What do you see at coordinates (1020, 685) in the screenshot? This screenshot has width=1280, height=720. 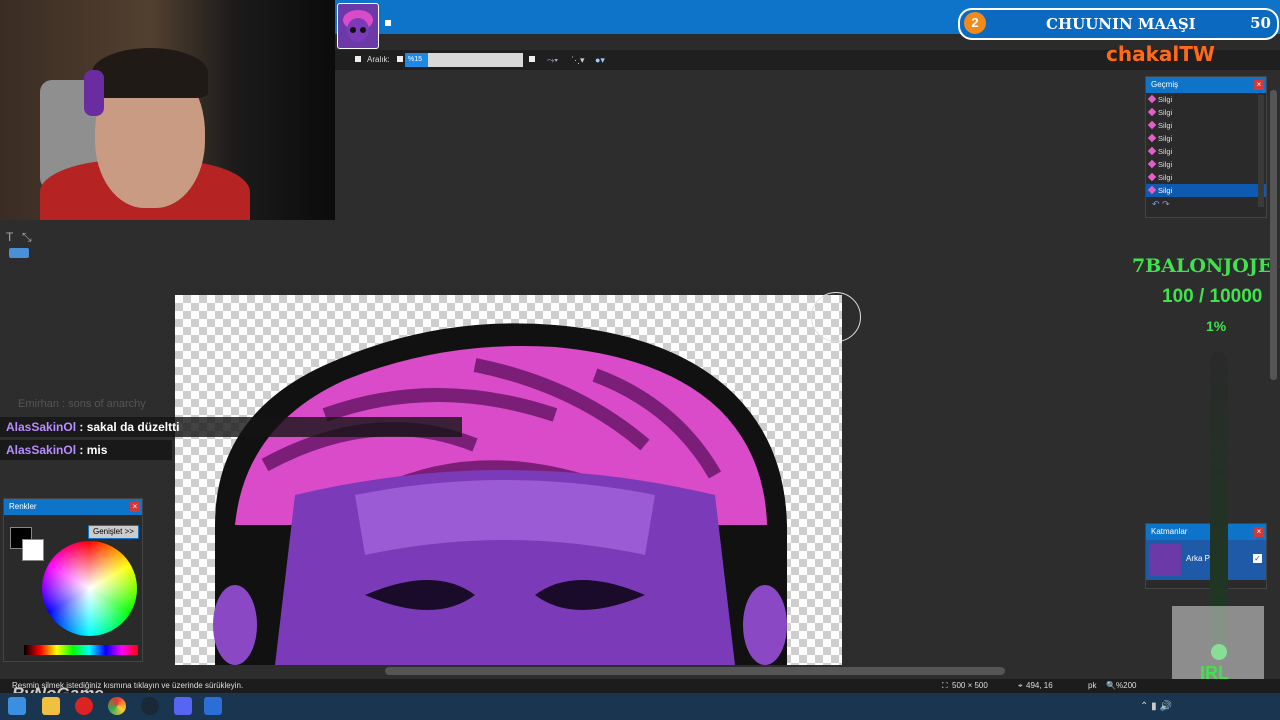 I see `cursor-position-icon: ⌖` at bounding box center [1020, 685].